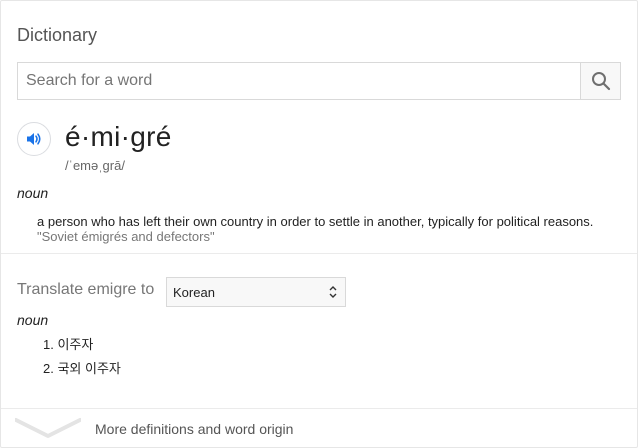  What do you see at coordinates (126, 236) in the screenshot?
I see `example-text: "Soviet émigrés and defectors"` at bounding box center [126, 236].